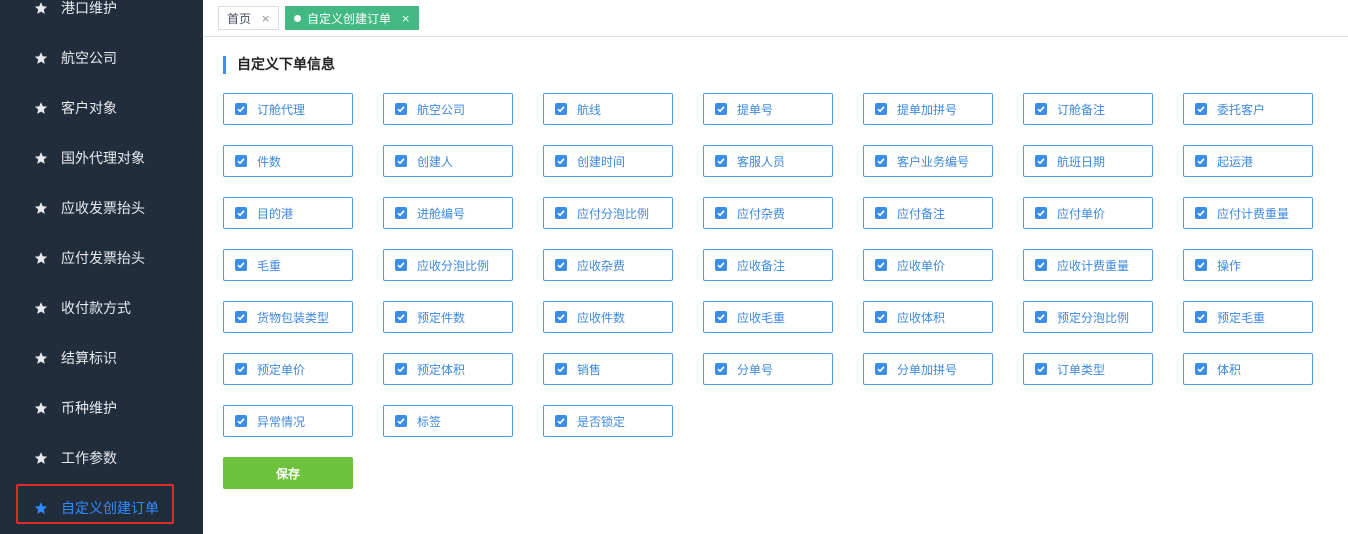  What do you see at coordinates (1248, 213) in the screenshot?
I see `field-checkbox: 应付计费重量` at bounding box center [1248, 213].